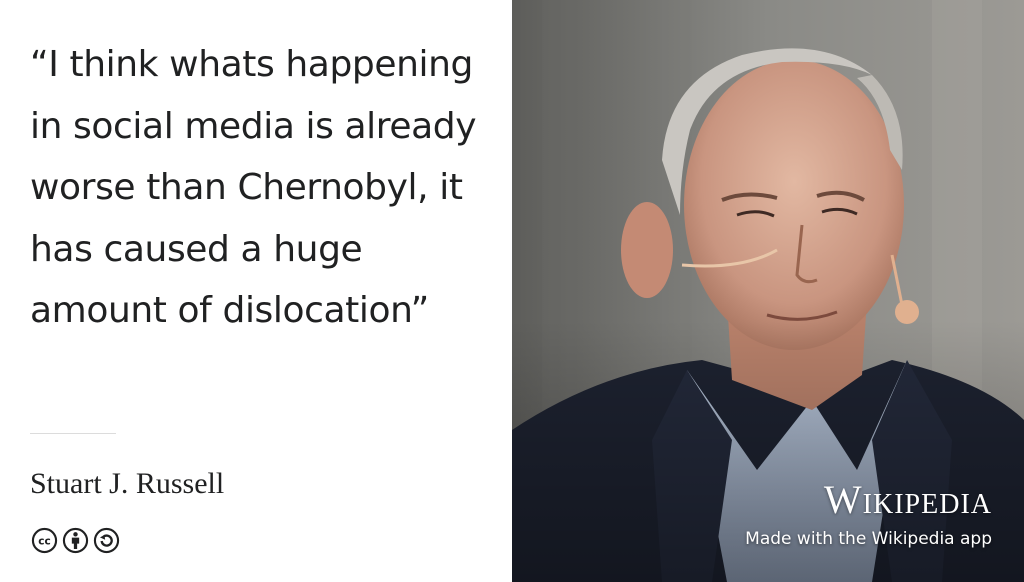 This screenshot has height=582, width=1024. I want to click on svg-text: cc, so click(44, 542).